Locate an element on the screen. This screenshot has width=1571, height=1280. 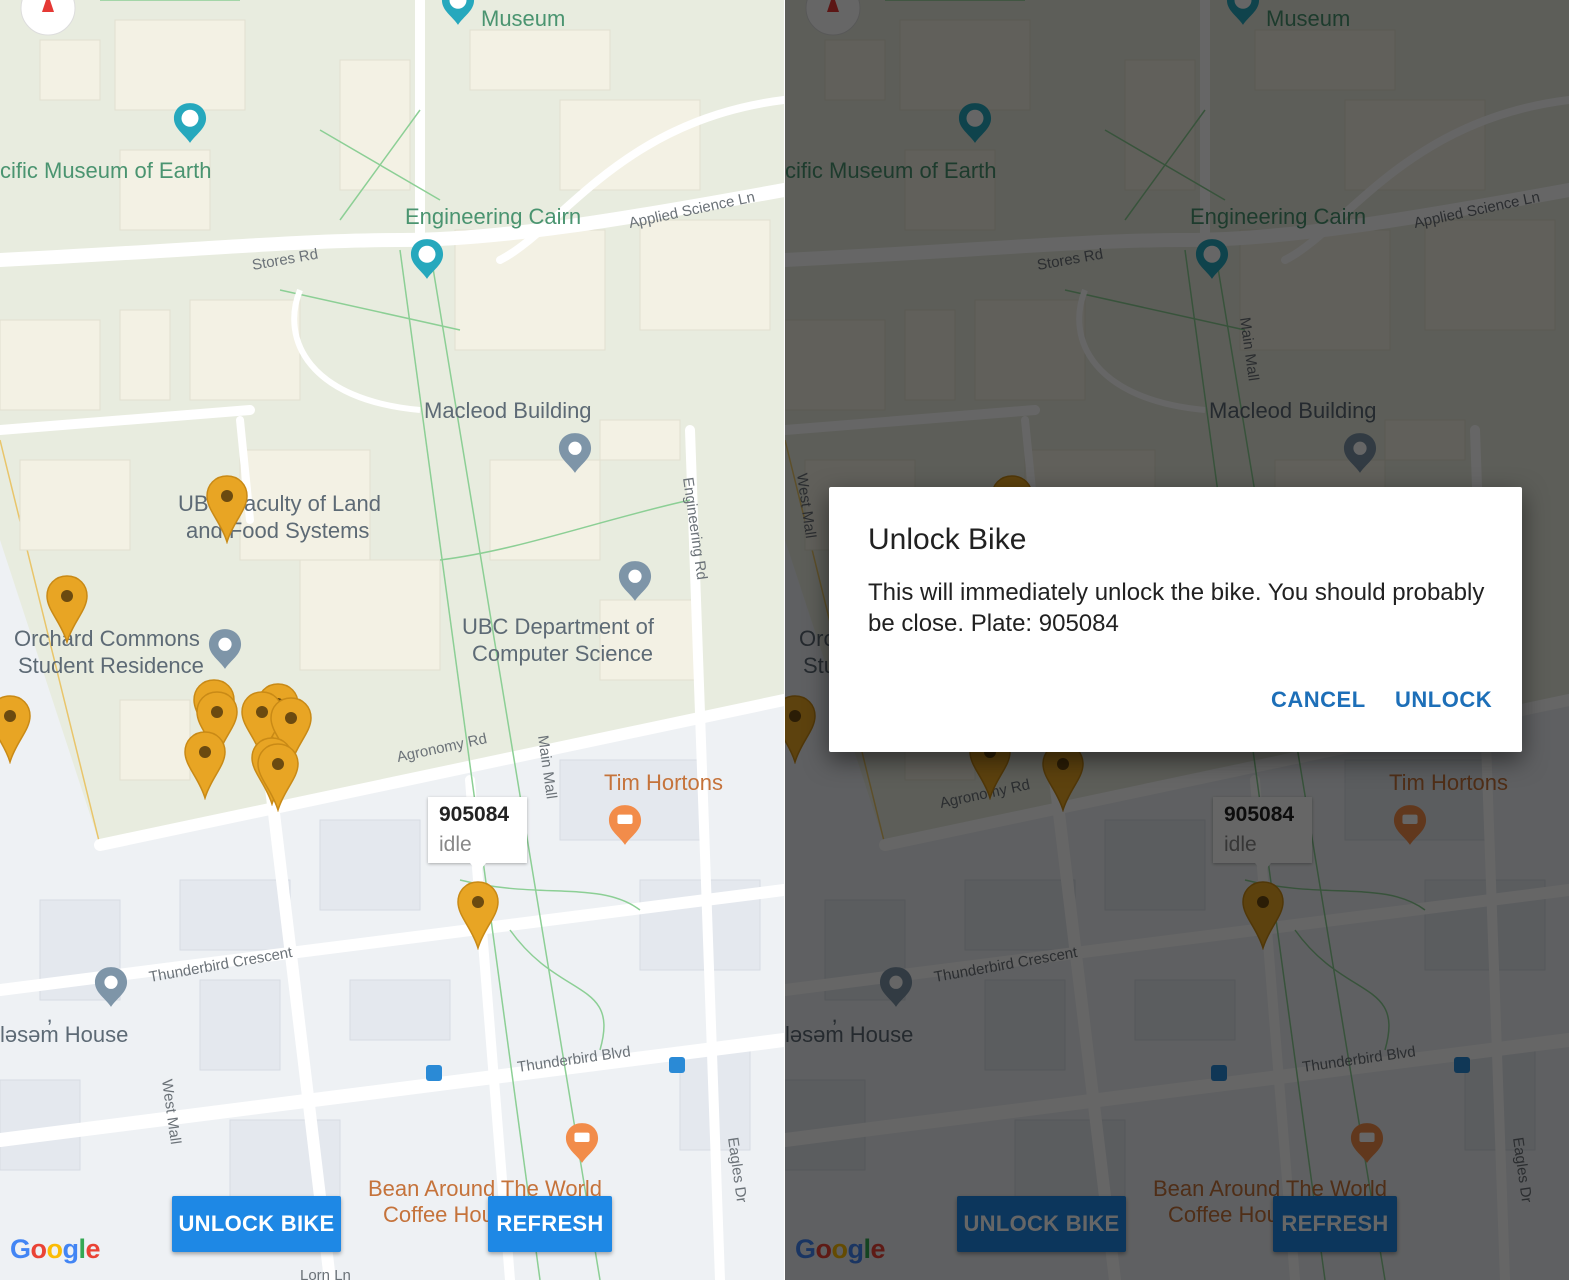
label-macleod: Macleod Building is located at coordinates (508, 410).